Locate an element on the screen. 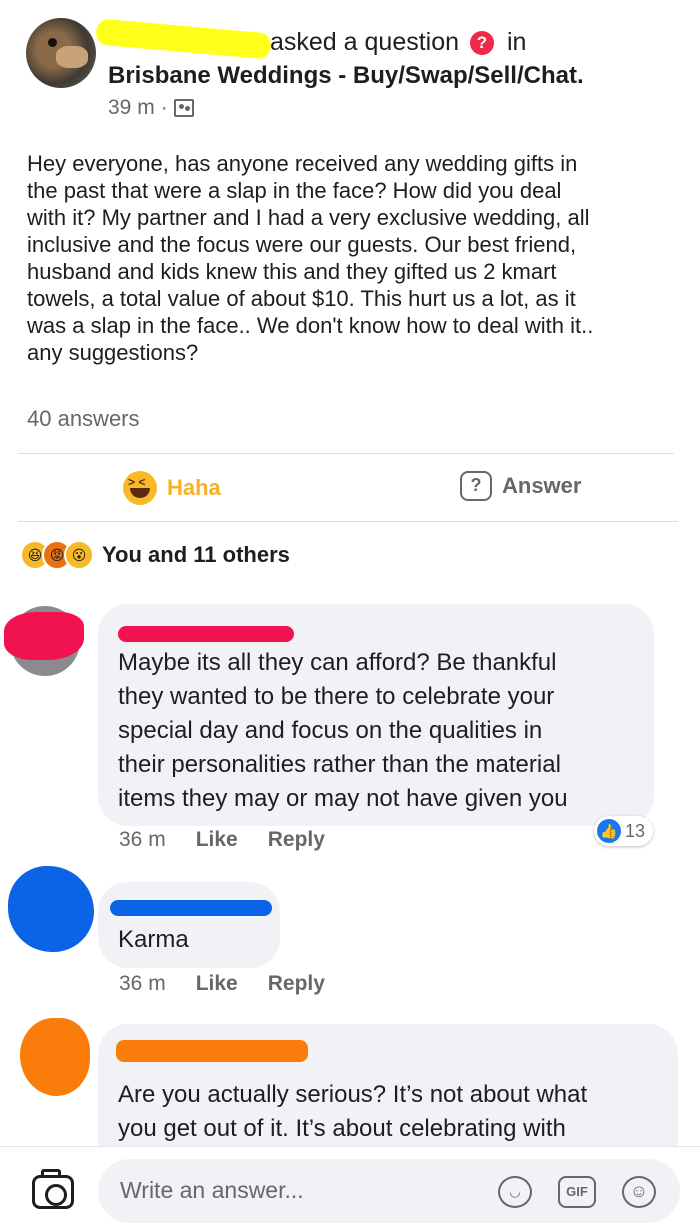 The width and height of the screenshot is (700, 1230). comment-text: Karma is located at coordinates (153, 939).